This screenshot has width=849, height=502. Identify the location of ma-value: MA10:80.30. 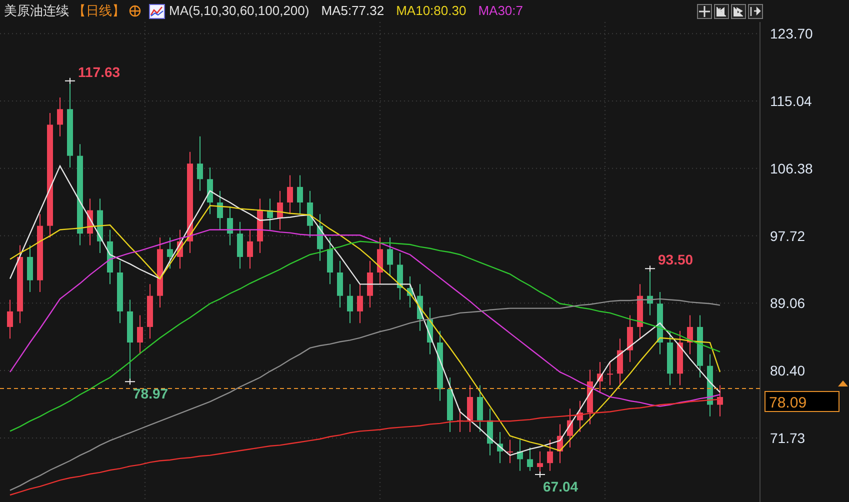
(431, 11).